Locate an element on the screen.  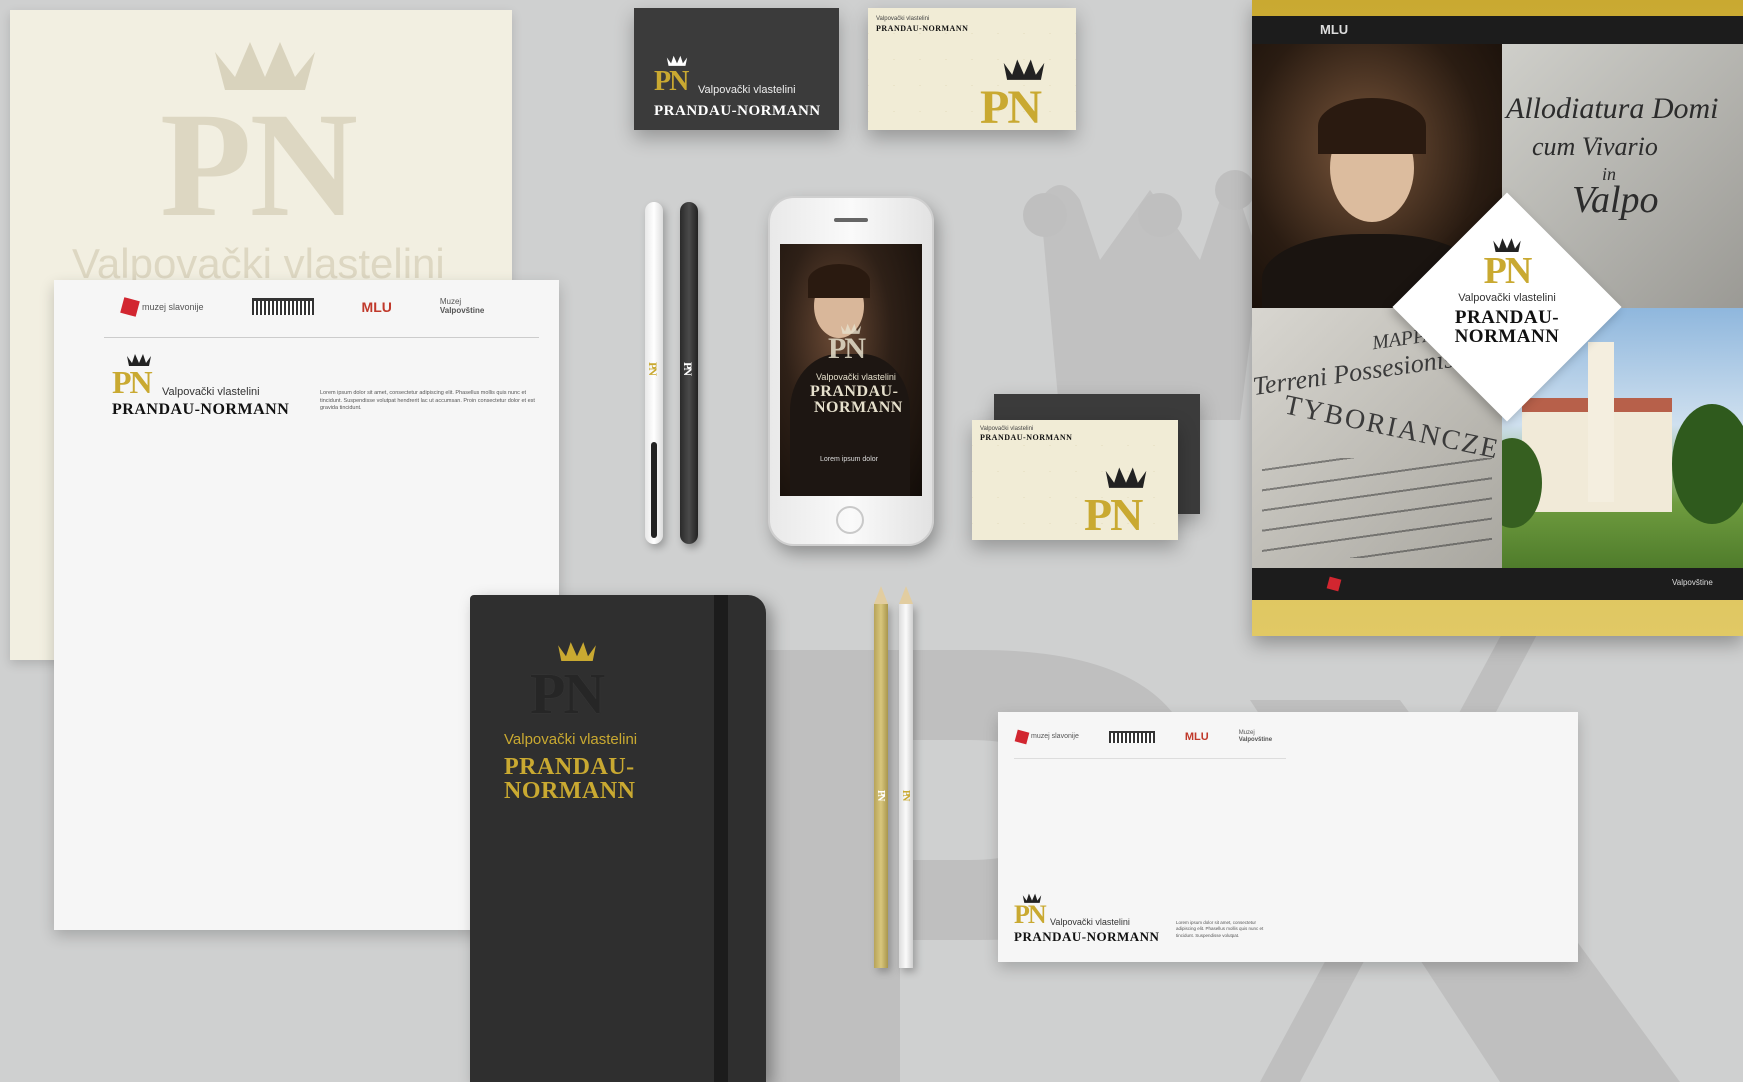
letterhead-subtitle: Valpovački vlastelini is located at coordinates (211, 392).